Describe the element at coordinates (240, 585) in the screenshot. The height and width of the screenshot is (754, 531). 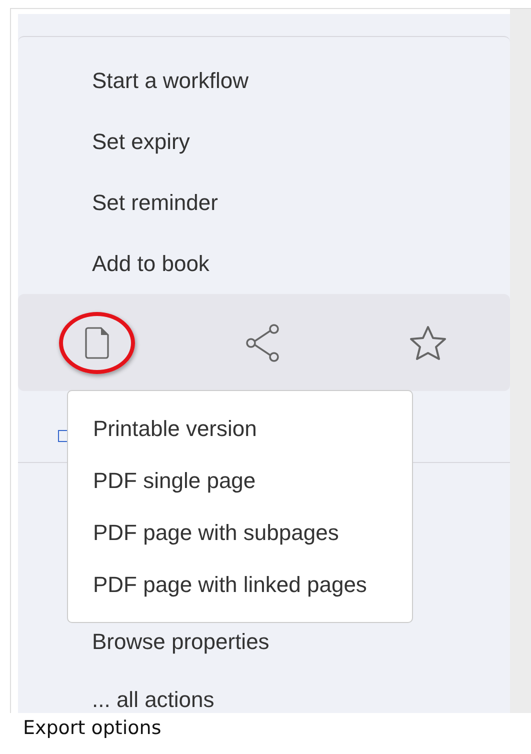
I see `dropdown-item: PDF page with linked pages` at that location.